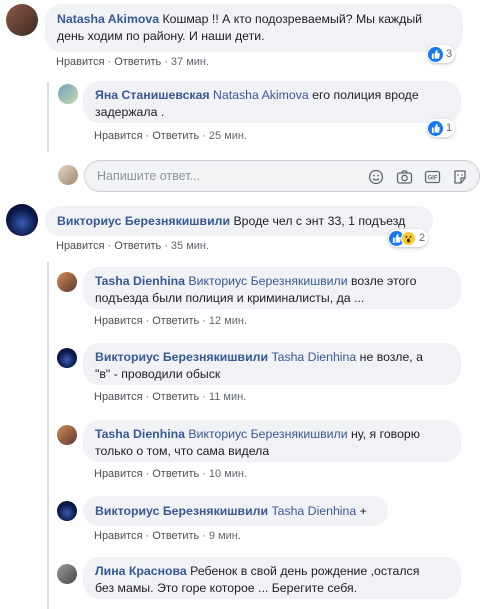 This screenshot has height=609, width=489. What do you see at coordinates (190, 62) in the screenshot?
I see `timestamp: 37 мин.` at bounding box center [190, 62].